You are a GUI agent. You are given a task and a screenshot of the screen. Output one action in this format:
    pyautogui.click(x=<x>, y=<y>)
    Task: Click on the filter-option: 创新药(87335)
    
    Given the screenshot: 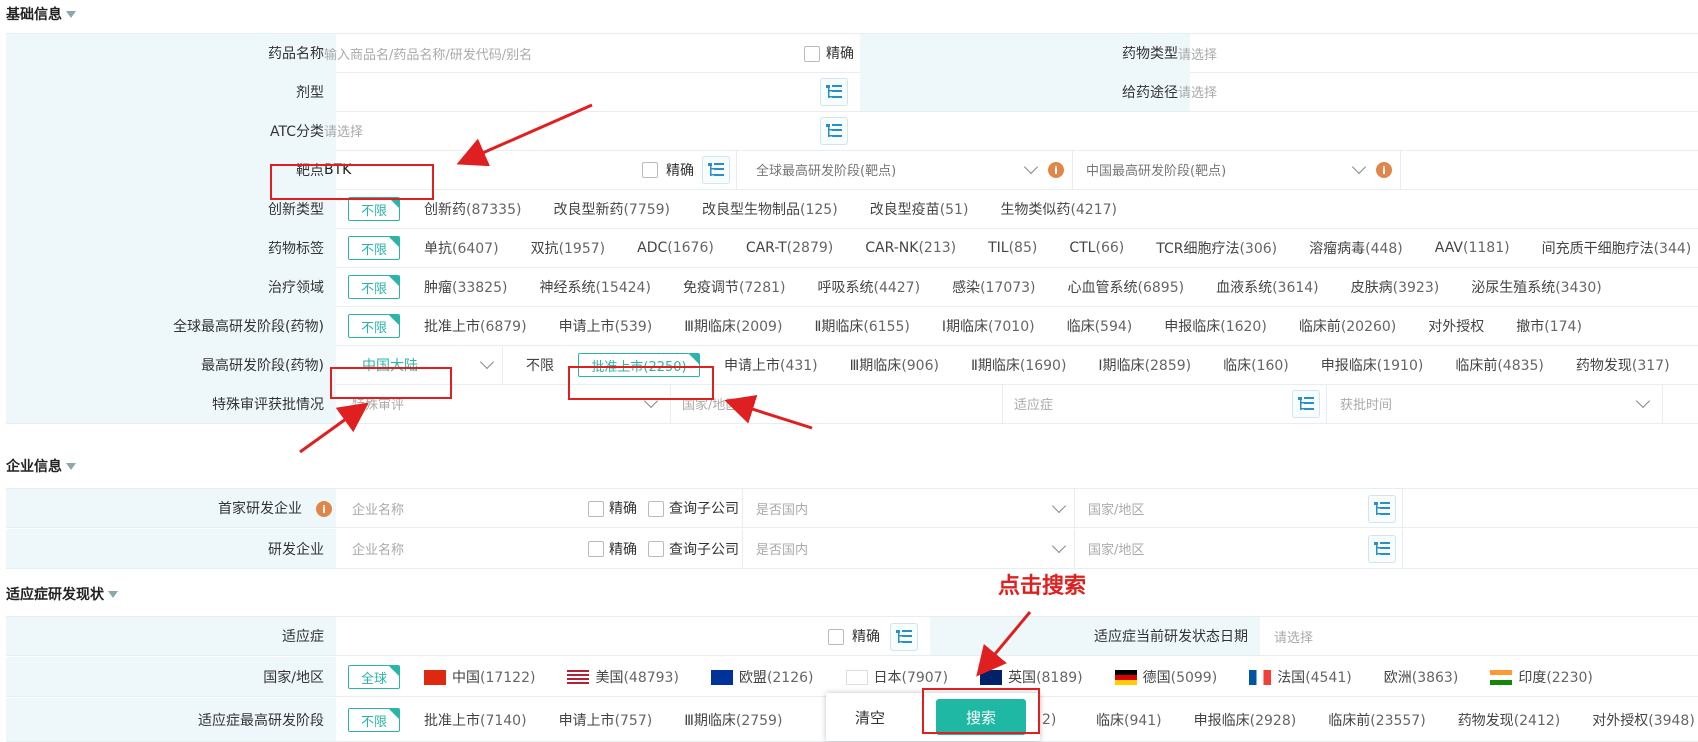 What is the action you would take?
    pyautogui.click(x=472, y=209)
    